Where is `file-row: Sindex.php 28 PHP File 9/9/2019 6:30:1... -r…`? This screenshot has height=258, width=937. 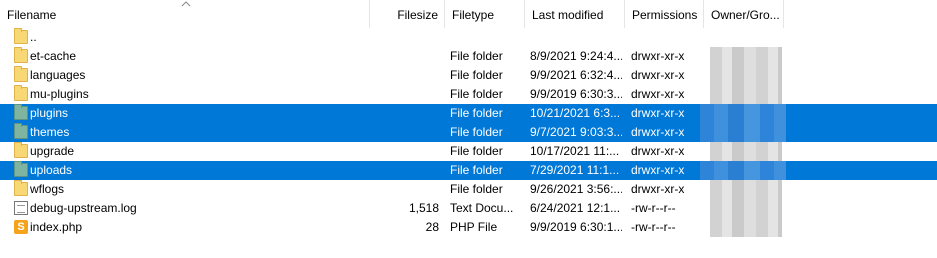
file-row: Sindex.php 28 PHP File 9/9/2019 6:30:1... -r… is located at coordinates (468, 227).